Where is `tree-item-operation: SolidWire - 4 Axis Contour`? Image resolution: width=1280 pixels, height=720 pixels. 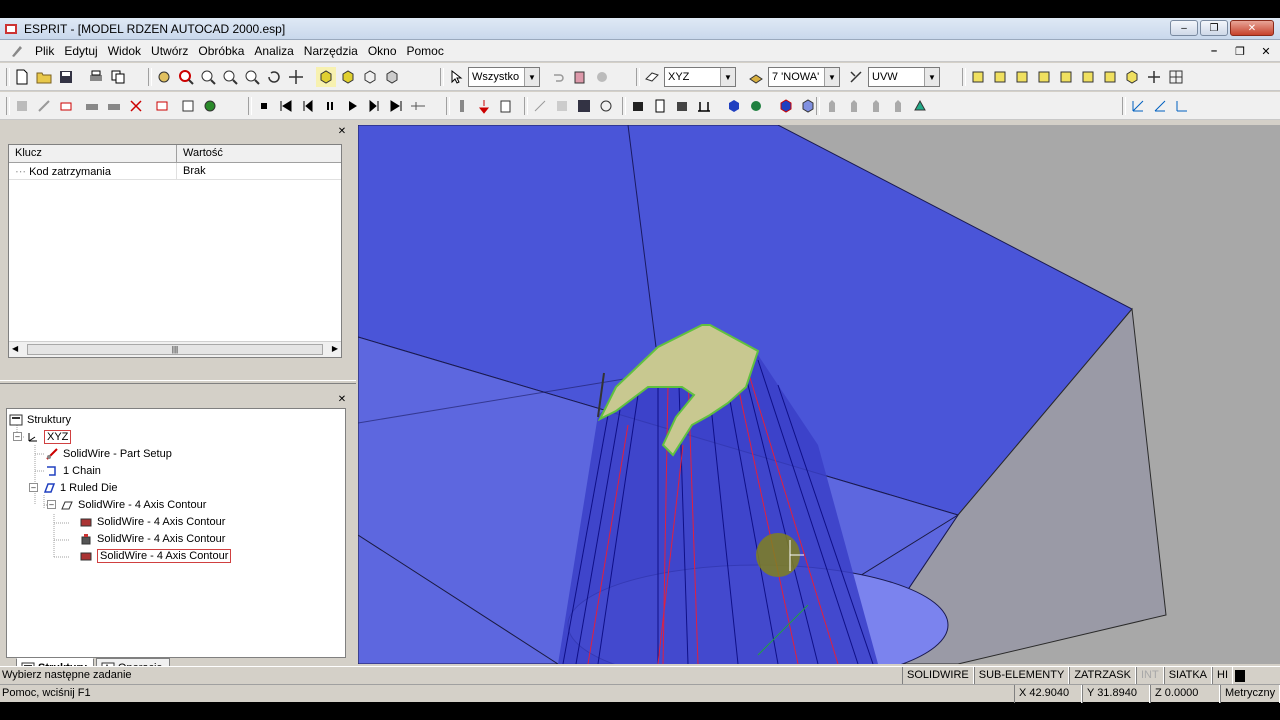 tree-item-operation: SolidWire - 4 Axis Contour is located at coordinates (152, 521).